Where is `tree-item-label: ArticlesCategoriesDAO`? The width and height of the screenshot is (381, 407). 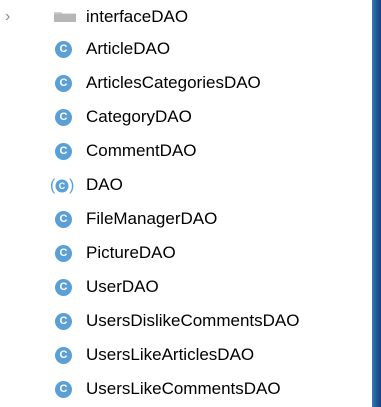 tree-item-label: ArticlesCategoriesDAO is located at coordinates (173, 82).